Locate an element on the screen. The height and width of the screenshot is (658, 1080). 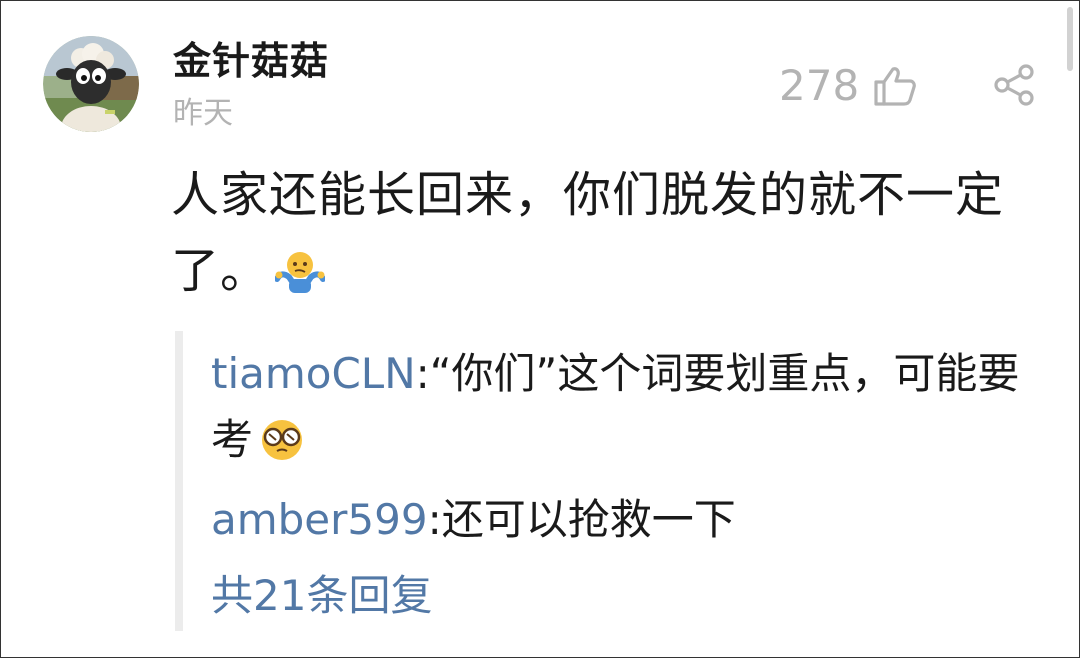
avatar is located at coordinates (91, 84).